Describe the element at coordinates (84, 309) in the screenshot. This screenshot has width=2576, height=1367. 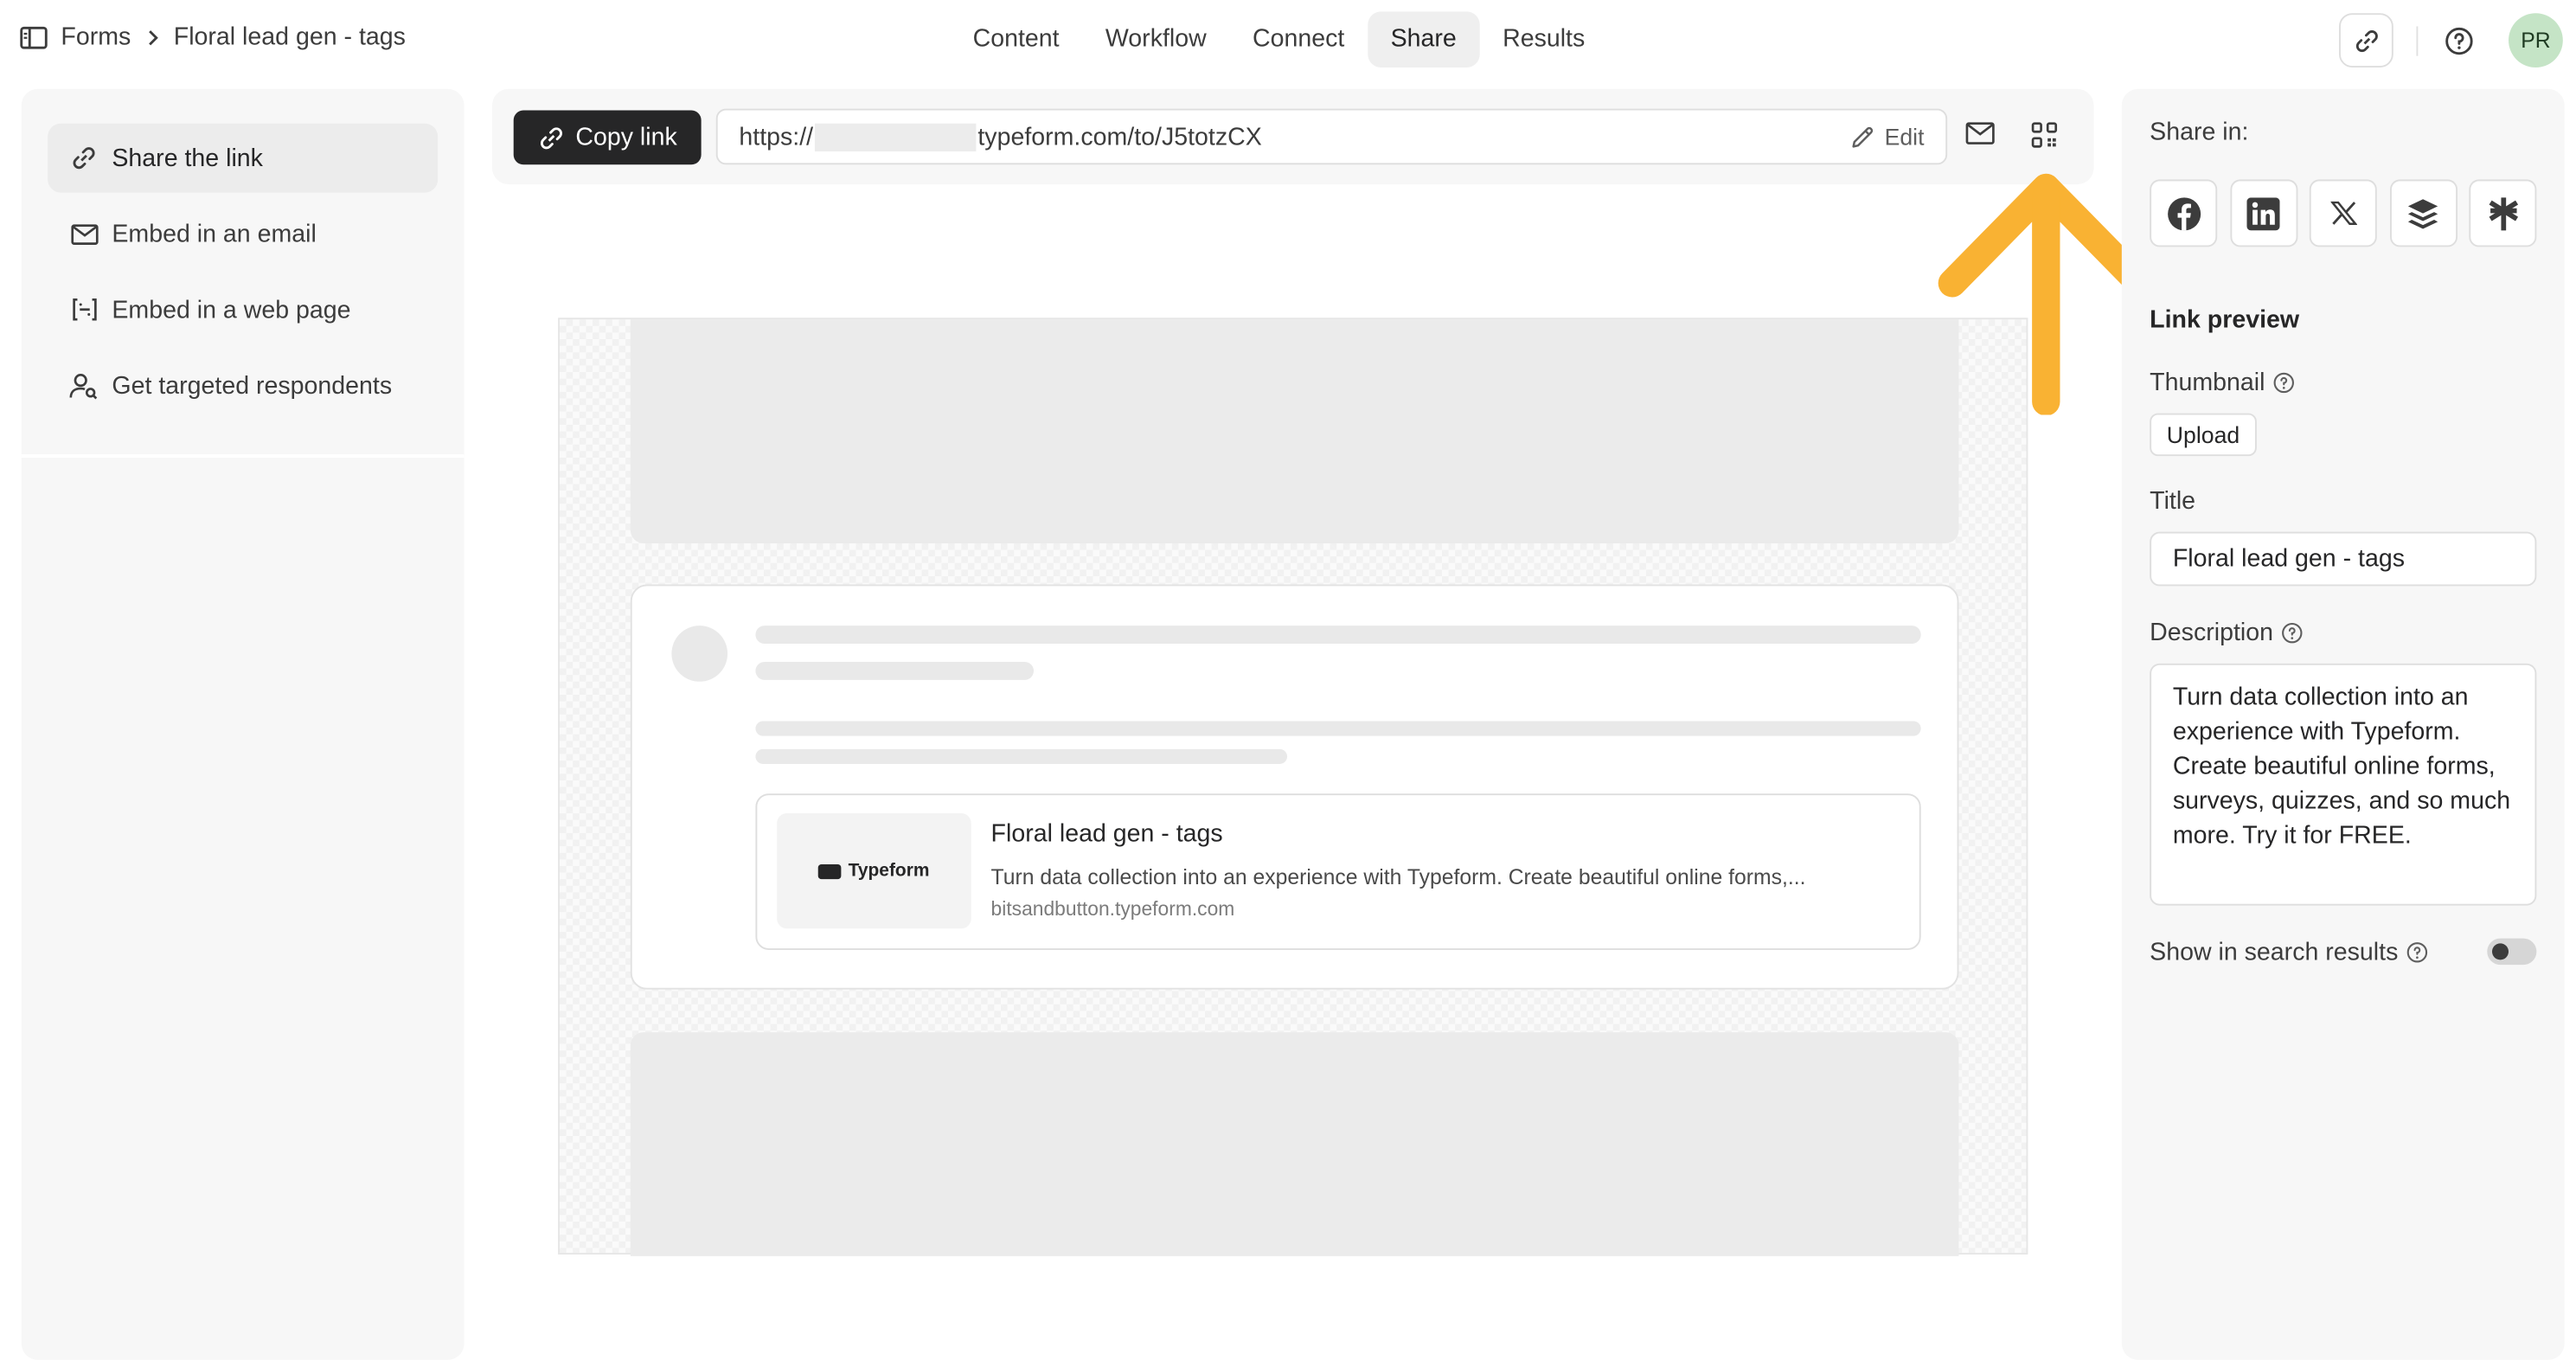
I see `code-brackets-icon` at that location.